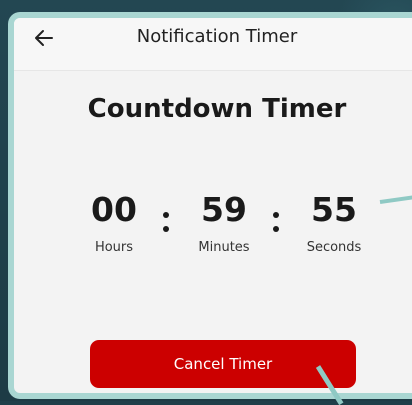 This screenshot has height=405, width=412. I want to click on hours-unit: 00 Hours, so click(114, 222).